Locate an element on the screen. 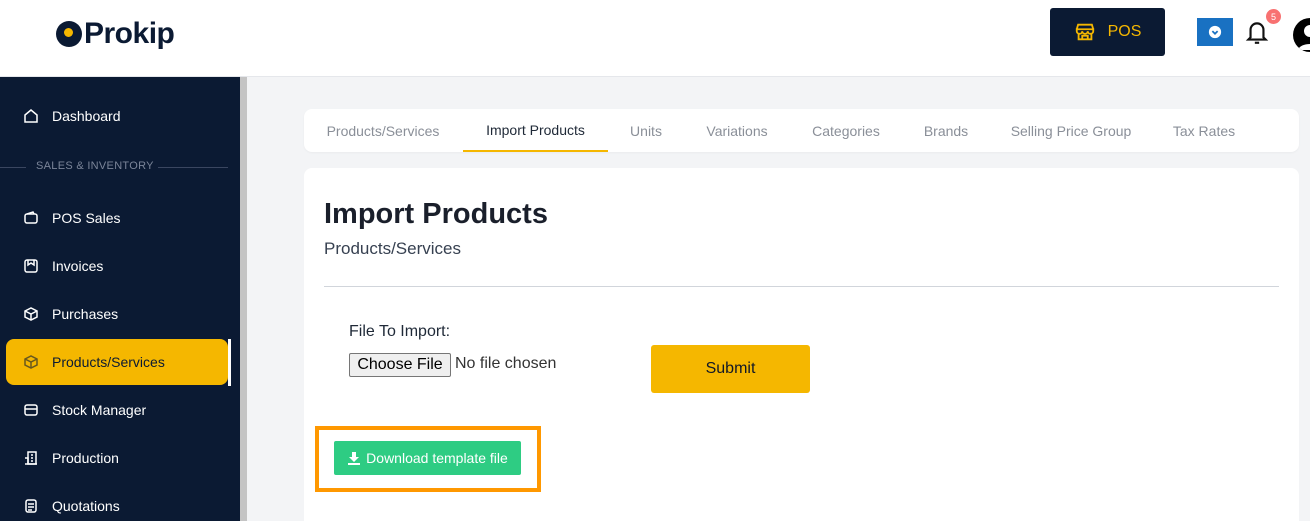 This screenshot has width=1310, height=521. tab-selling-price-group: Selling Price Group is located at coordinates (1071, 130).